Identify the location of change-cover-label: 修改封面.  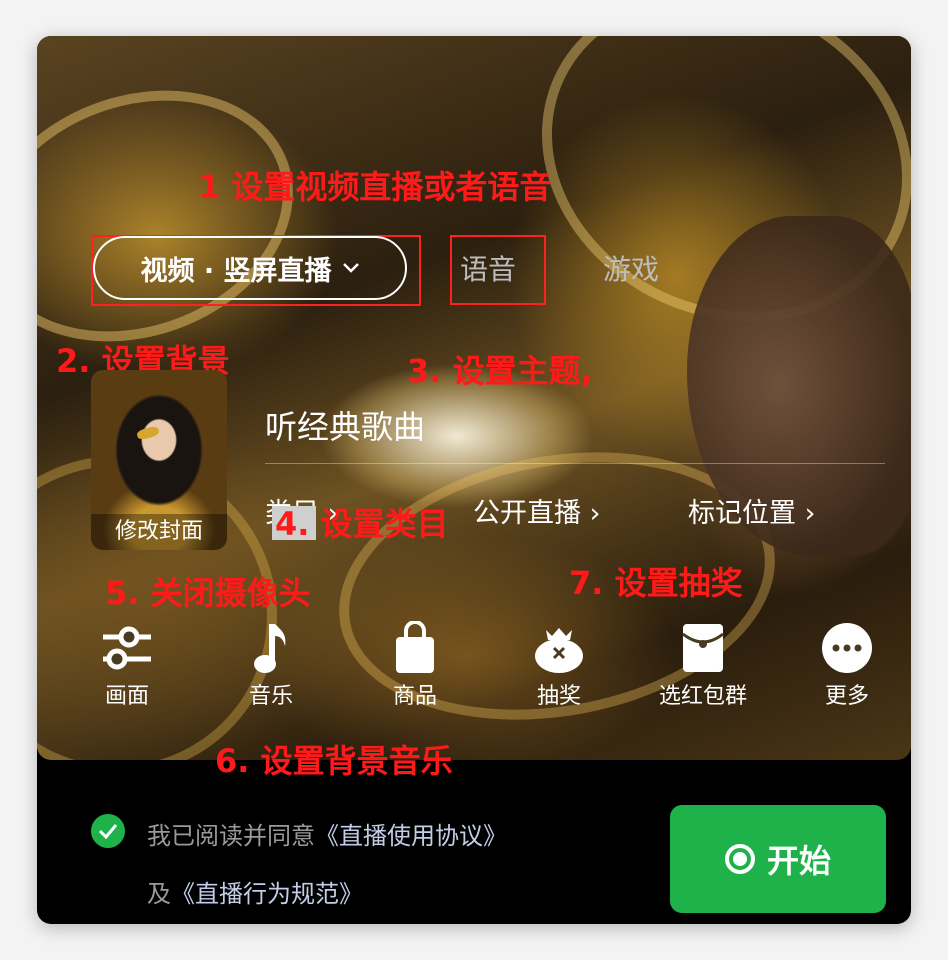
(159, 532).